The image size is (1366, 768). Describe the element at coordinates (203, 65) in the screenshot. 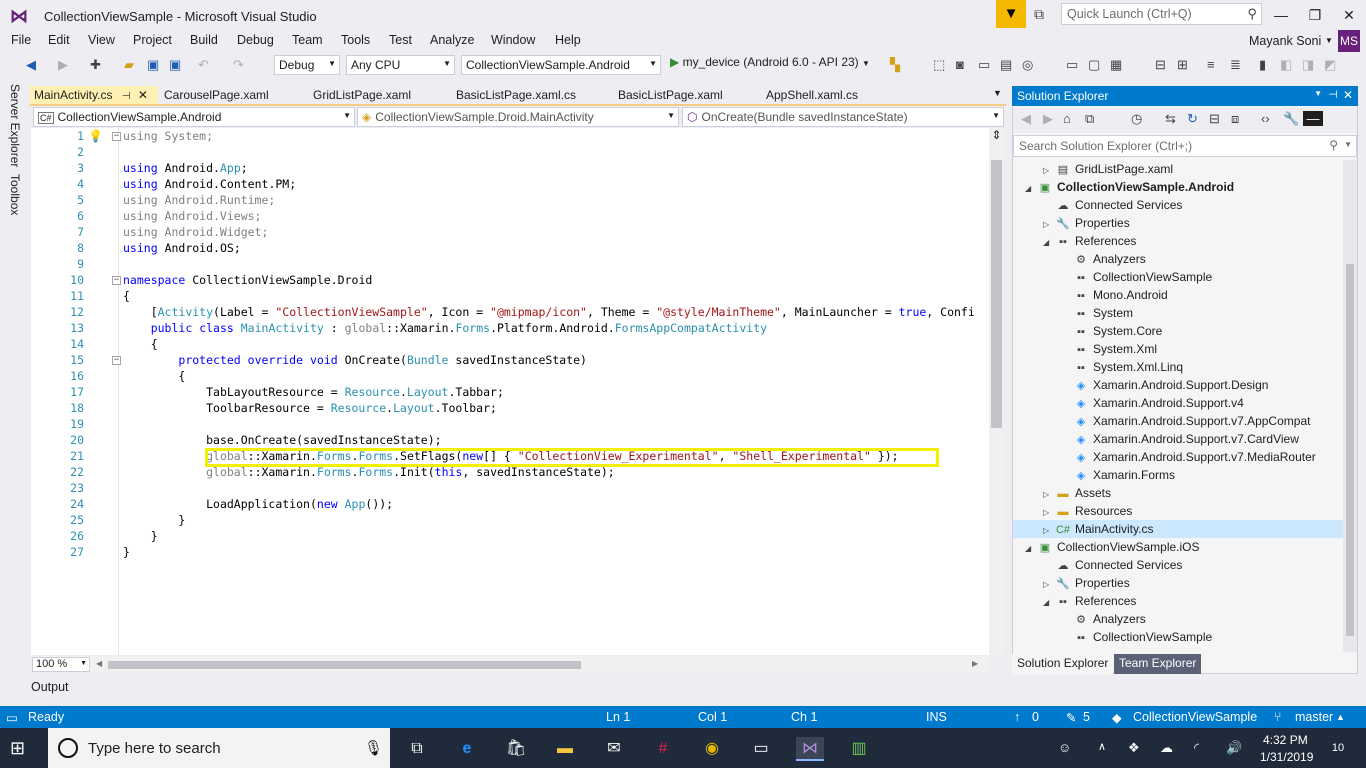

I see `undo-icon: ↶` at that location.